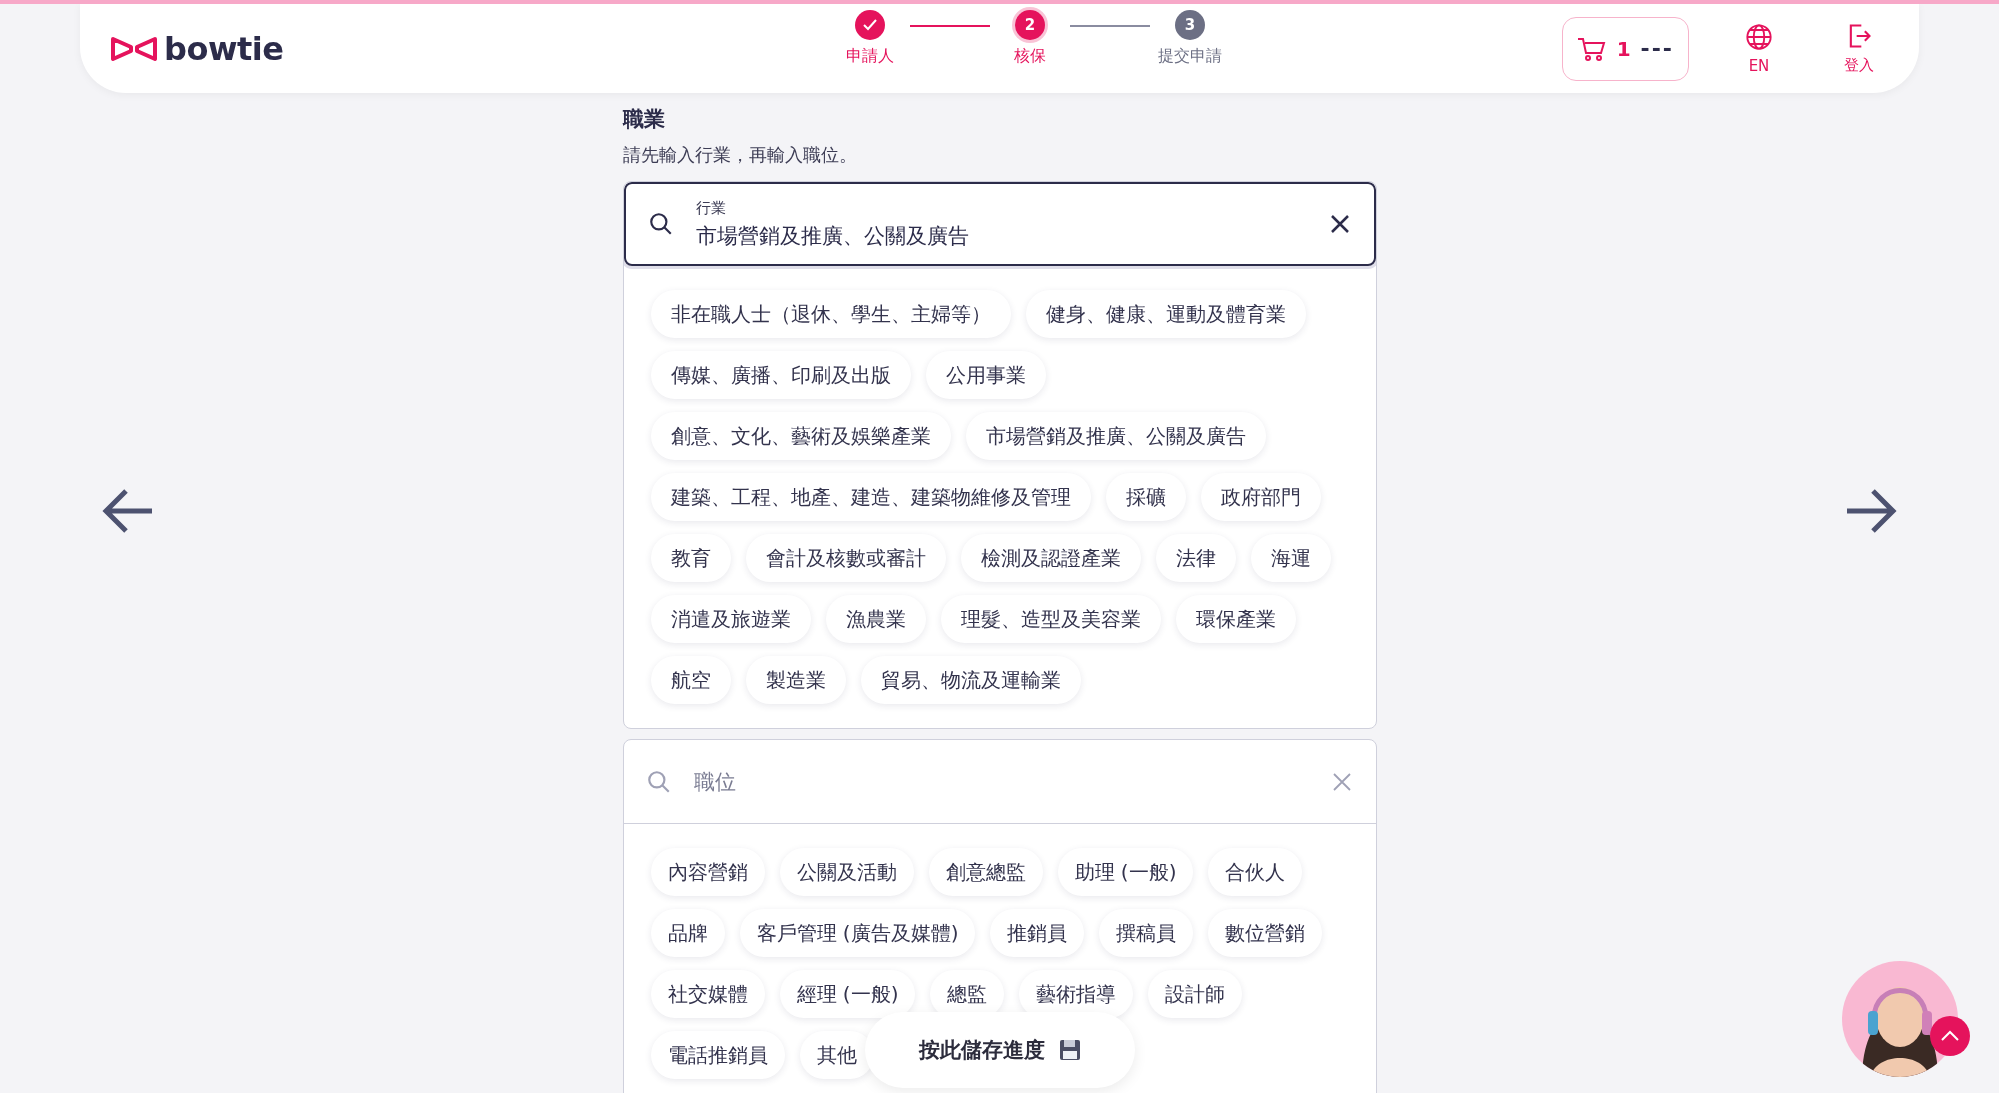  I want to click on industry-chip: 建築、工程、地產、建造、建築物維修及管理, so click(870, 497).